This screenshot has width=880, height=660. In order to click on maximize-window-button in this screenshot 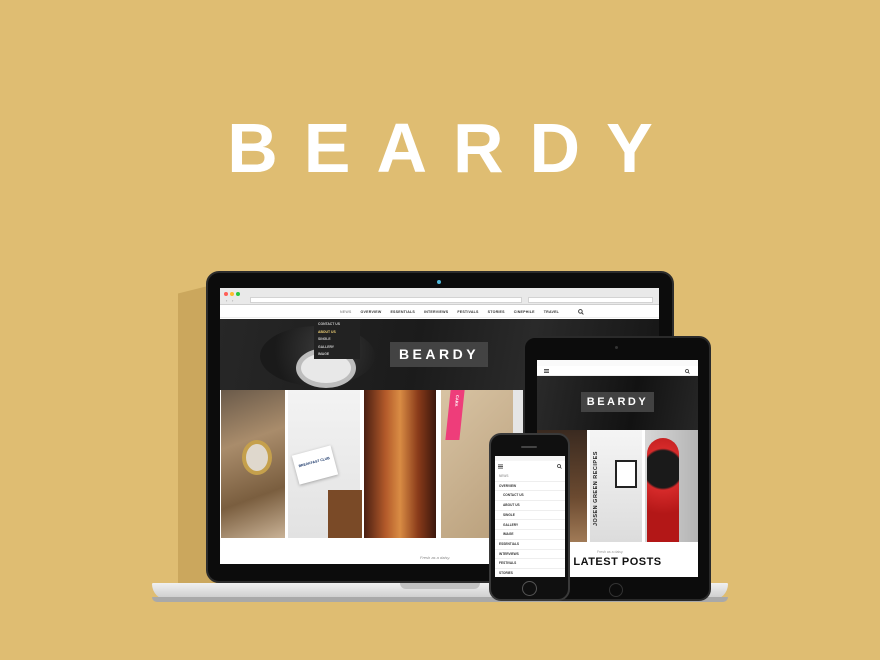, I will do `click(238, 294)`.